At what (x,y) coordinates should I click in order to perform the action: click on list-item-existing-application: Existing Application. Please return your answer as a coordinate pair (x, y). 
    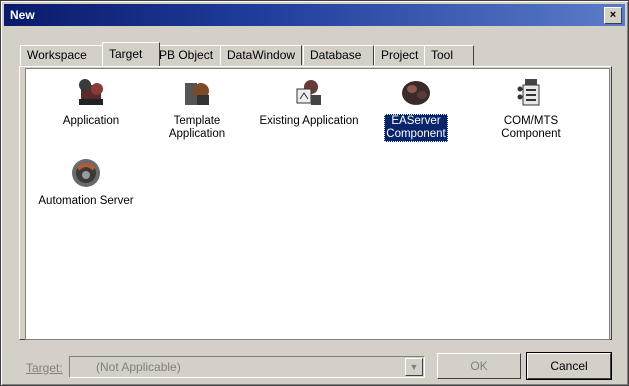
    Looking at the image, I should click on (309, 102).